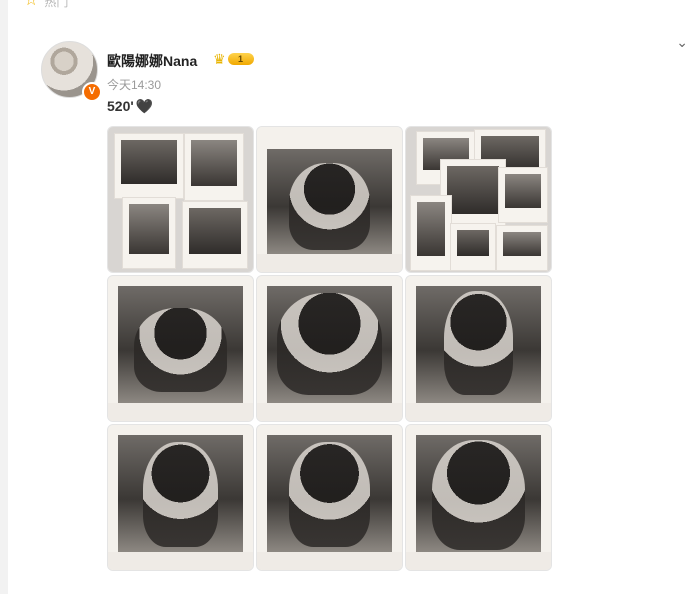 This screenshot has height=594, width=692. I want to click on tile-4-subject, so click(180, 349).